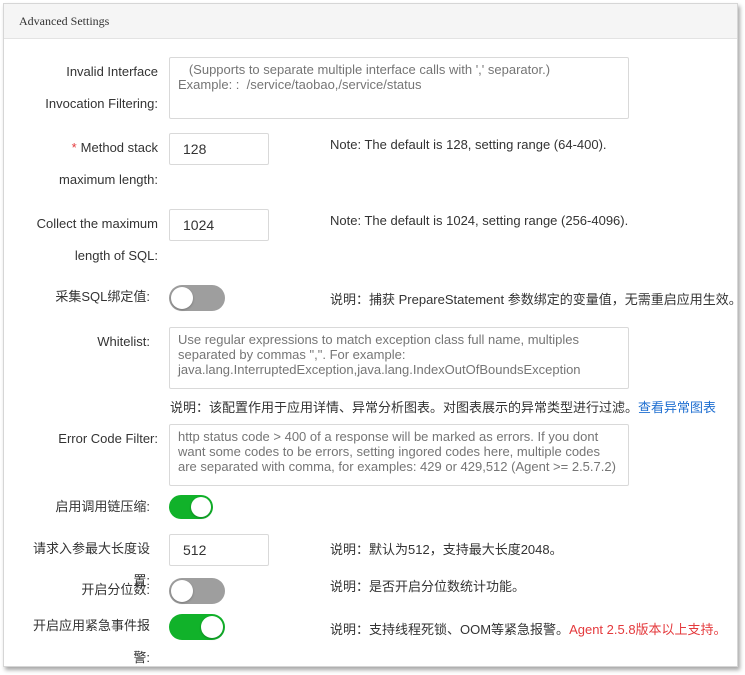 This screenshot has height=675, width=745. I want to click on error-code-label: Error Code Filter:, so click(108, 438).